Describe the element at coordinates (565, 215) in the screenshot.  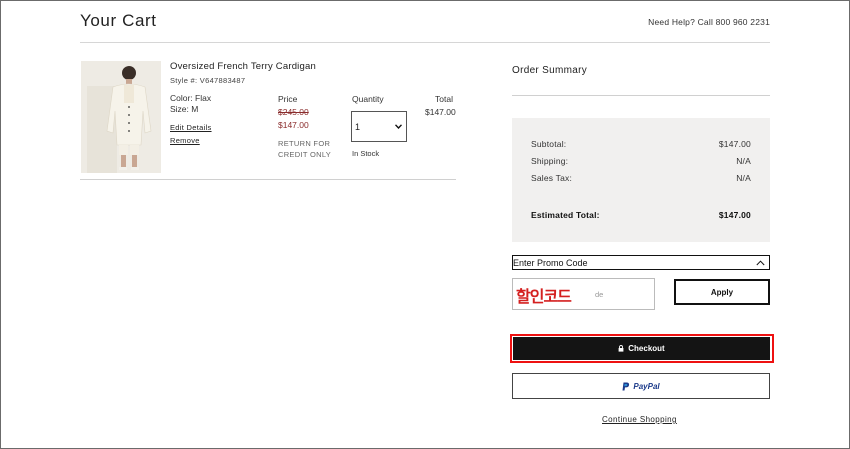
I see `estimated-total-label: Estimated Total:` at that location.